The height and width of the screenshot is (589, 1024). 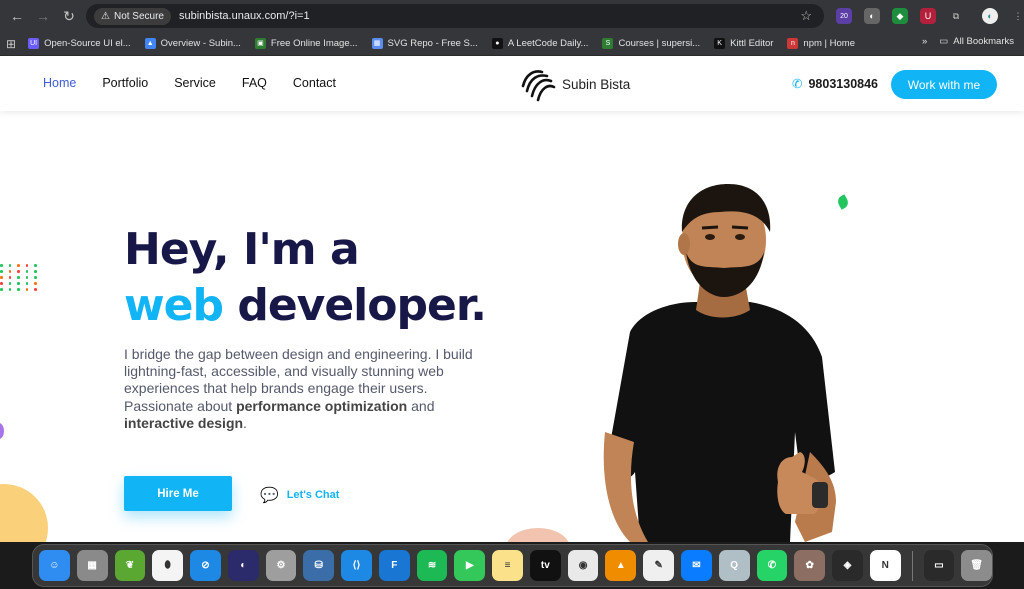 I want to click on bookmark-favicon-icon: ▦, so click(x=377, y=43).